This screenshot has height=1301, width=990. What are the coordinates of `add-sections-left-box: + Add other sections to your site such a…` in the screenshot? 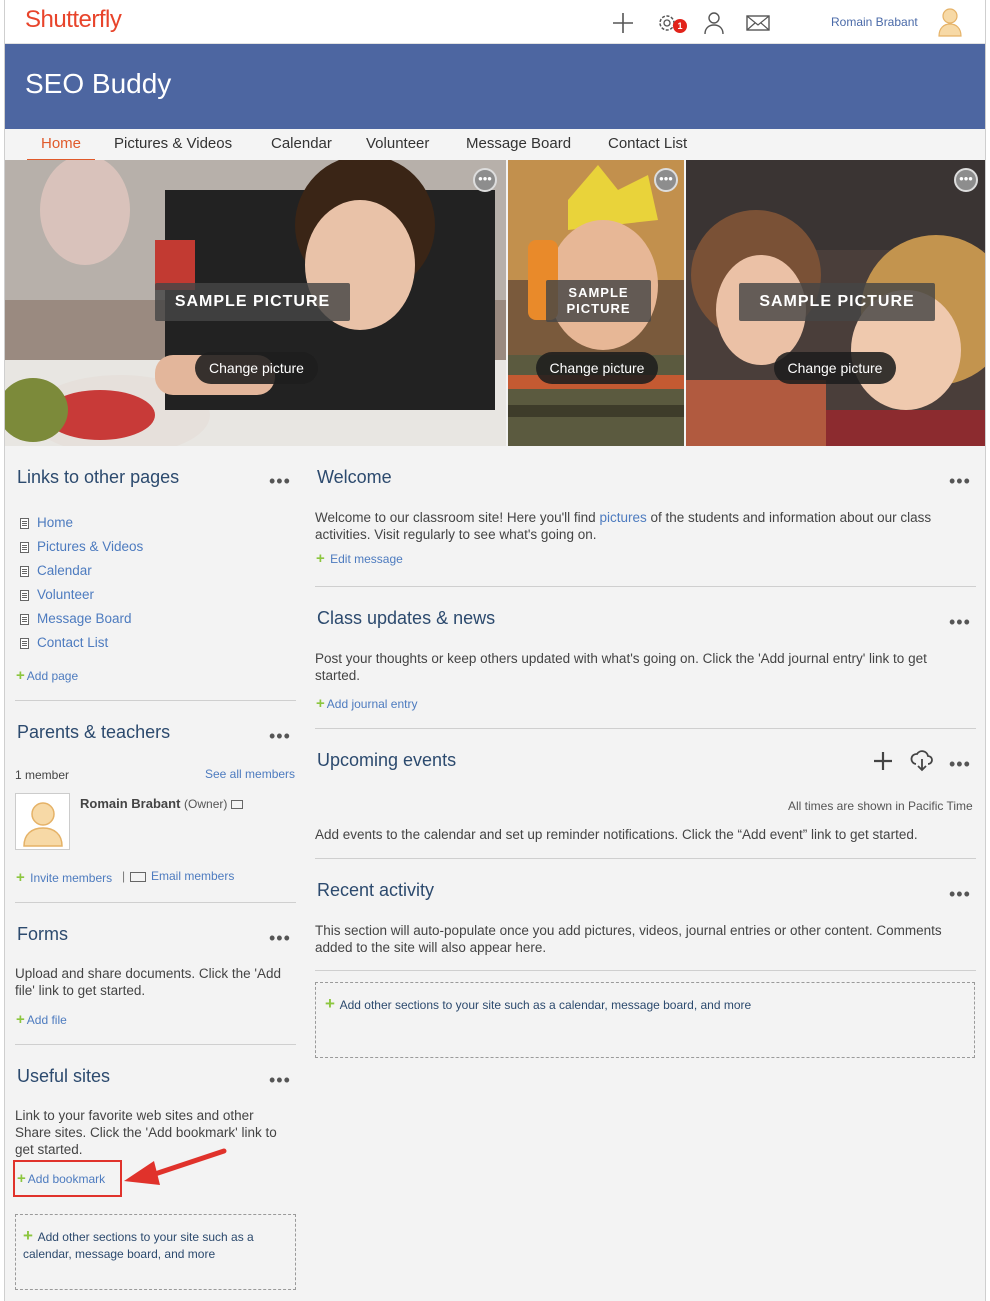 It's located at (155, 1252).